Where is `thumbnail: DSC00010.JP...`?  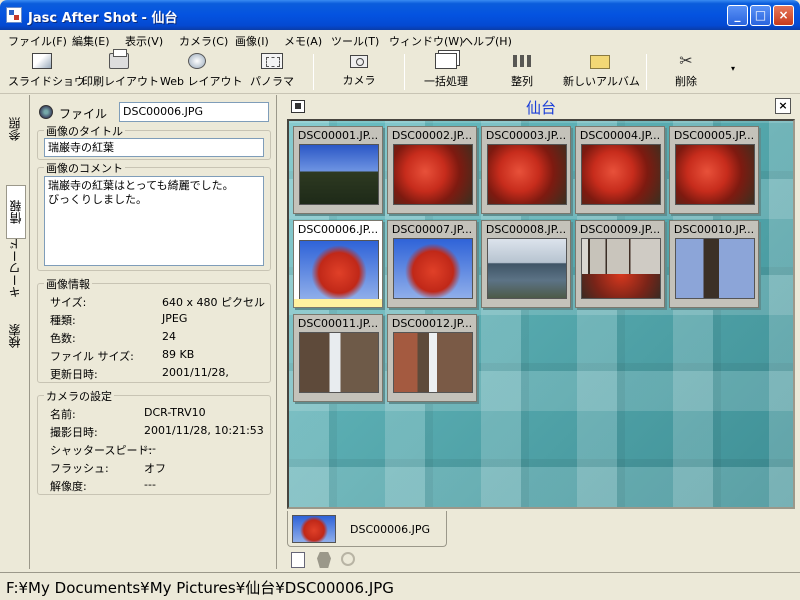
thumbnail: DSC00010.JP... is located at coordinates (714, 264).